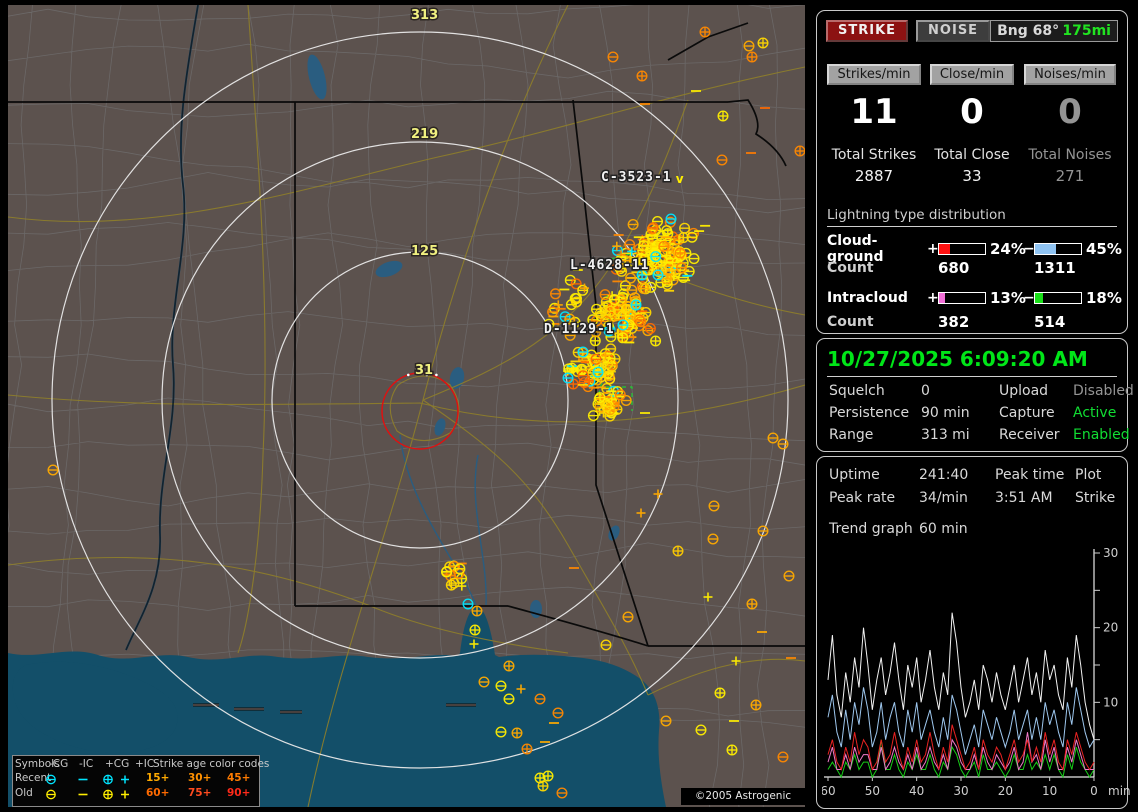 This screenshot has height=812, width=1138. I want to click on bearing-range-display: Bng 68° 175mi, so click(1054, 31).